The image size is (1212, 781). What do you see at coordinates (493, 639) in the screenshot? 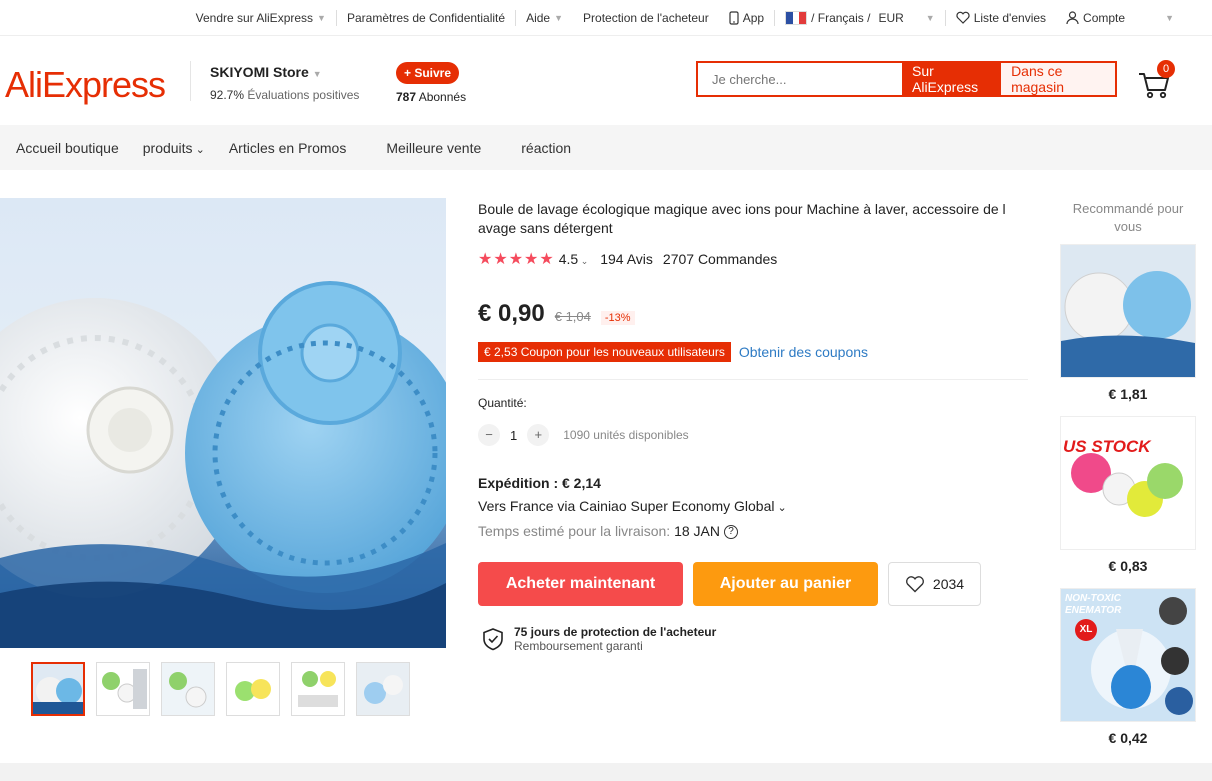
I see `shield-check-icon` at bounding box center [493, 639].